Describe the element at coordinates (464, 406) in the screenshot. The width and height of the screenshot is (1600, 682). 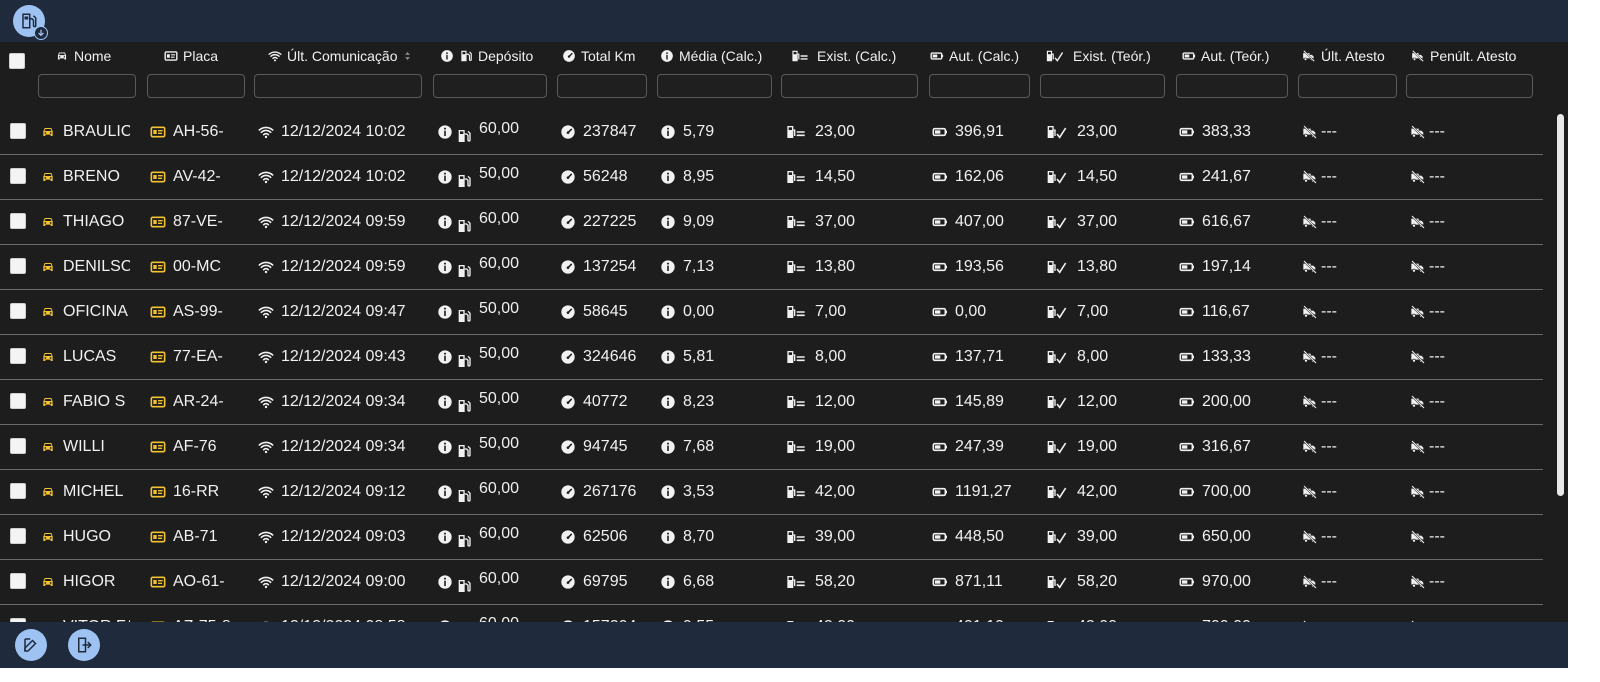
I see `fuel-icon` at that location.